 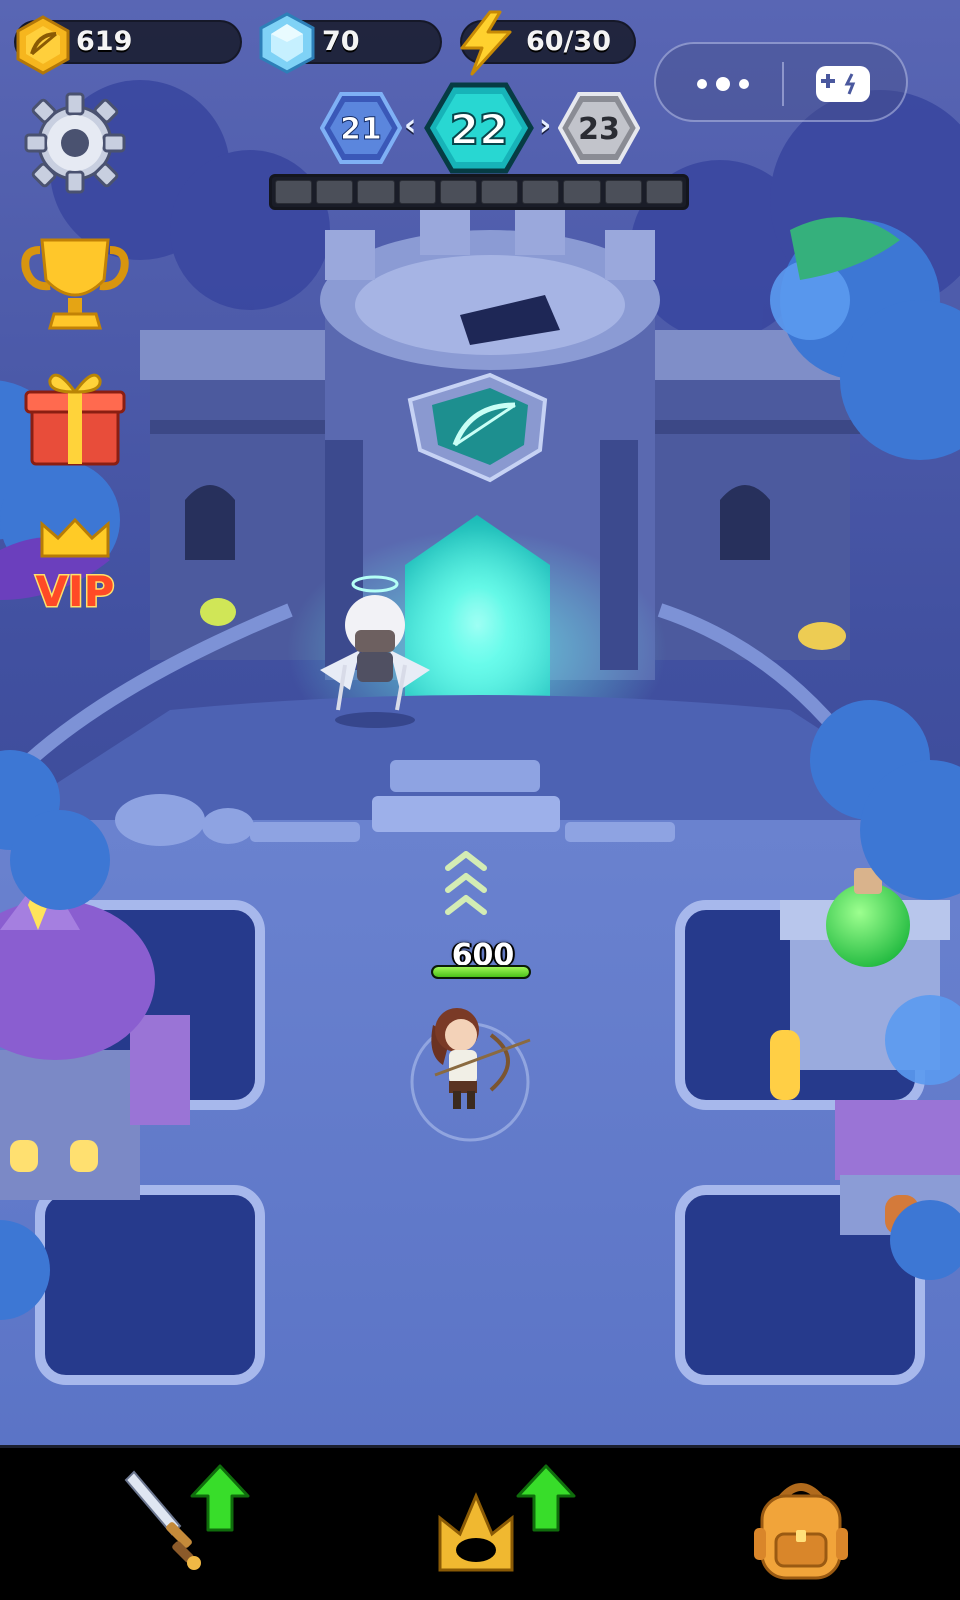 I want to click on capsule-divider, so click(x=783, y=84).